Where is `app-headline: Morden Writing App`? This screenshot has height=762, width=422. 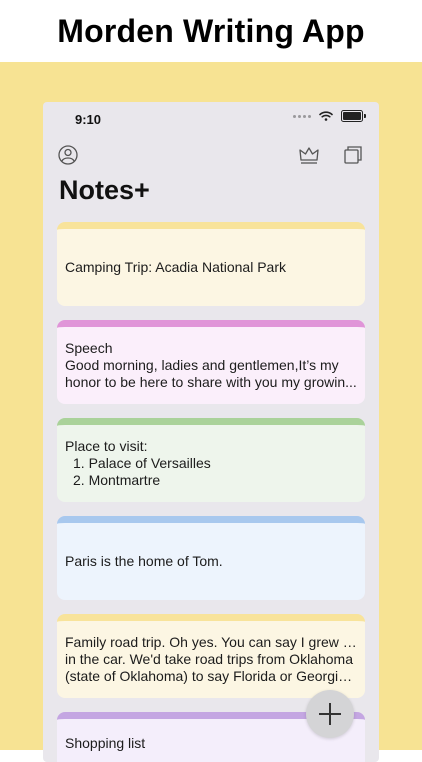
app-headline: Morden Writing App is located at coordinates (211, 30).